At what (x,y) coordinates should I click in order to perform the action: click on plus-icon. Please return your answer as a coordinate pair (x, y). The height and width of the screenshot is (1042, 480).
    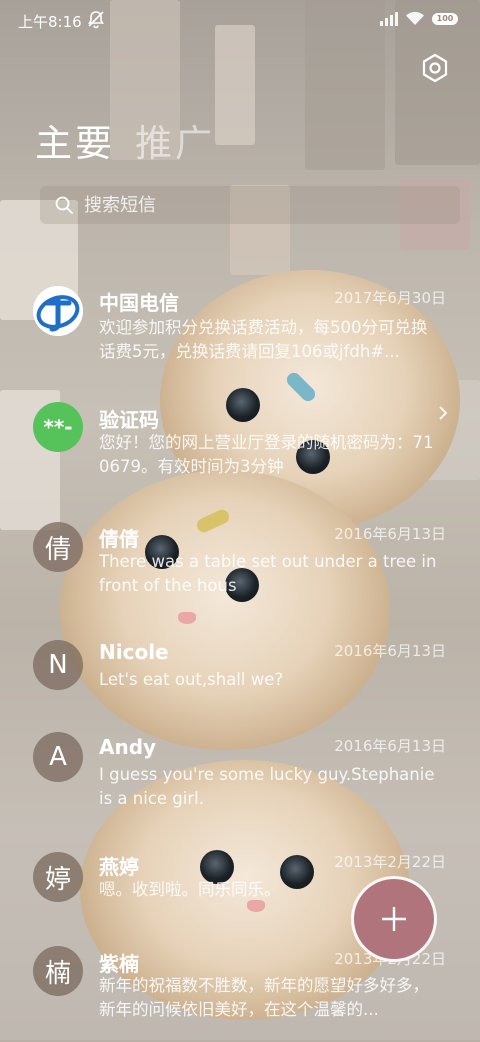
    Looking at the image, I should click on (394, 919).